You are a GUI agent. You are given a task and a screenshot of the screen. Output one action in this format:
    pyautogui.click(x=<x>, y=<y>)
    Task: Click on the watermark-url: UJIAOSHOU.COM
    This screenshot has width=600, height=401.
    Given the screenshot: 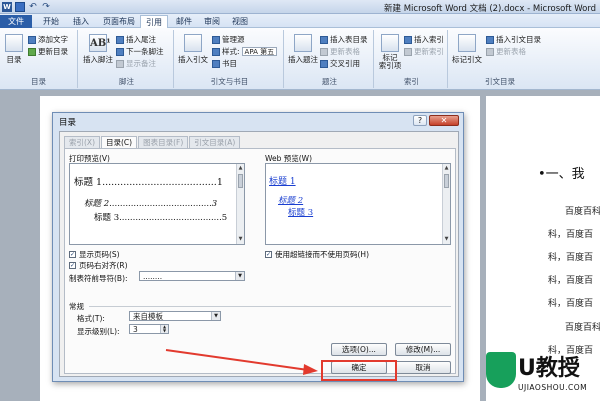 What is the action you would take?
    pyautogui.click(x=553, y=387)
    